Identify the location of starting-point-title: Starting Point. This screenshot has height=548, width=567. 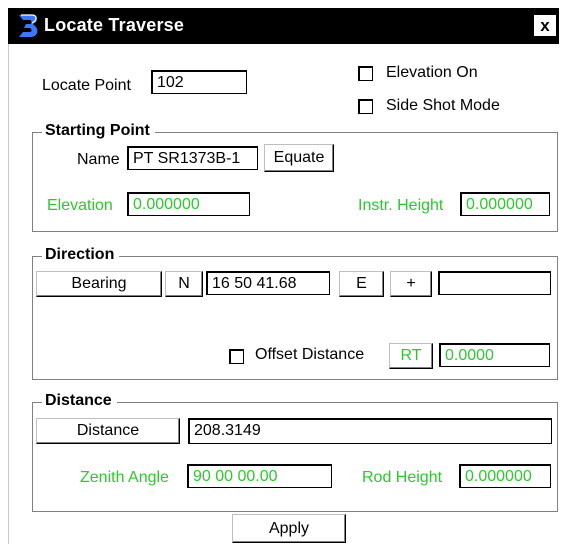
(98, 131).